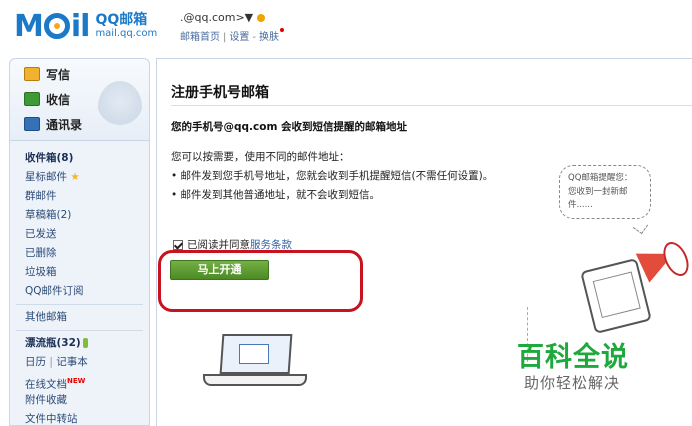 This screenshot has height=426, width=692. Describe the element at coordinates (431, 105) in the screenshot. I see `title-divider` at that location.